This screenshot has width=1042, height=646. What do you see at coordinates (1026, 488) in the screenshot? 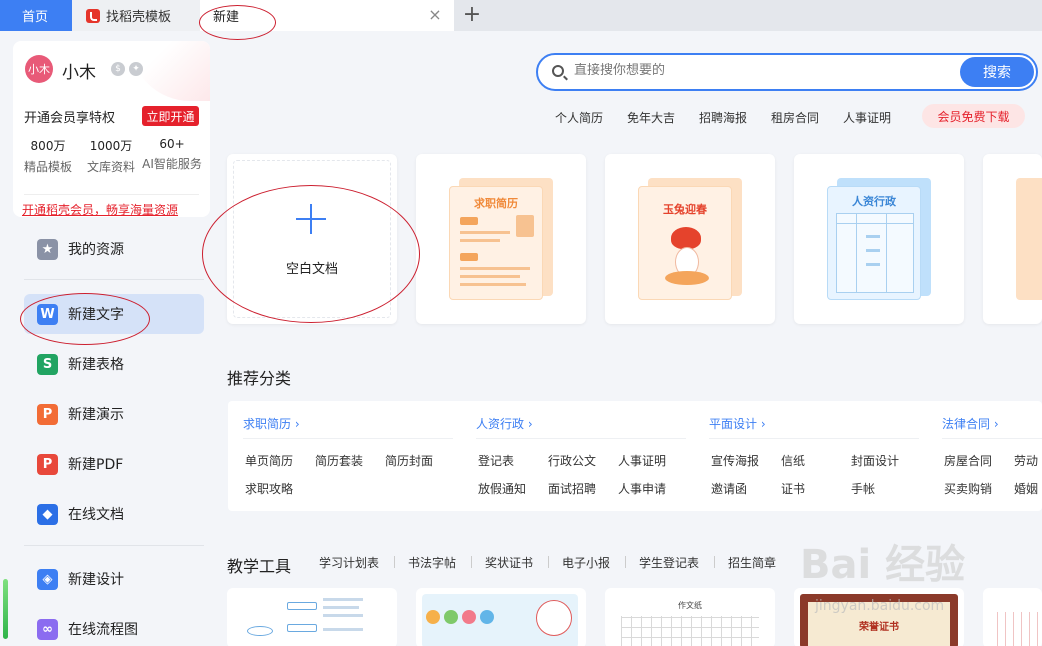
I see `category-link: 婚姻` at bounding box center [1026, 488].